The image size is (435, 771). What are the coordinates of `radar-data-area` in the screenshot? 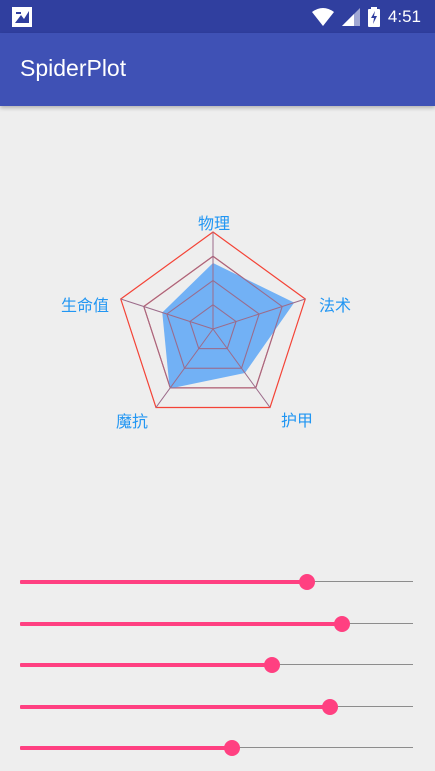 It's located at (228, 326).